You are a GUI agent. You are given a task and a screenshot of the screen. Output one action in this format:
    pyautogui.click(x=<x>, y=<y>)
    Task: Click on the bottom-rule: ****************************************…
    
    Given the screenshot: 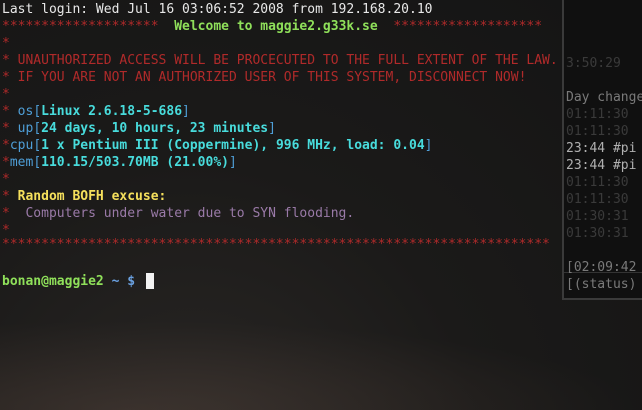 What is the action you would take?
    pyautogui.click(x=276, y=244)
    